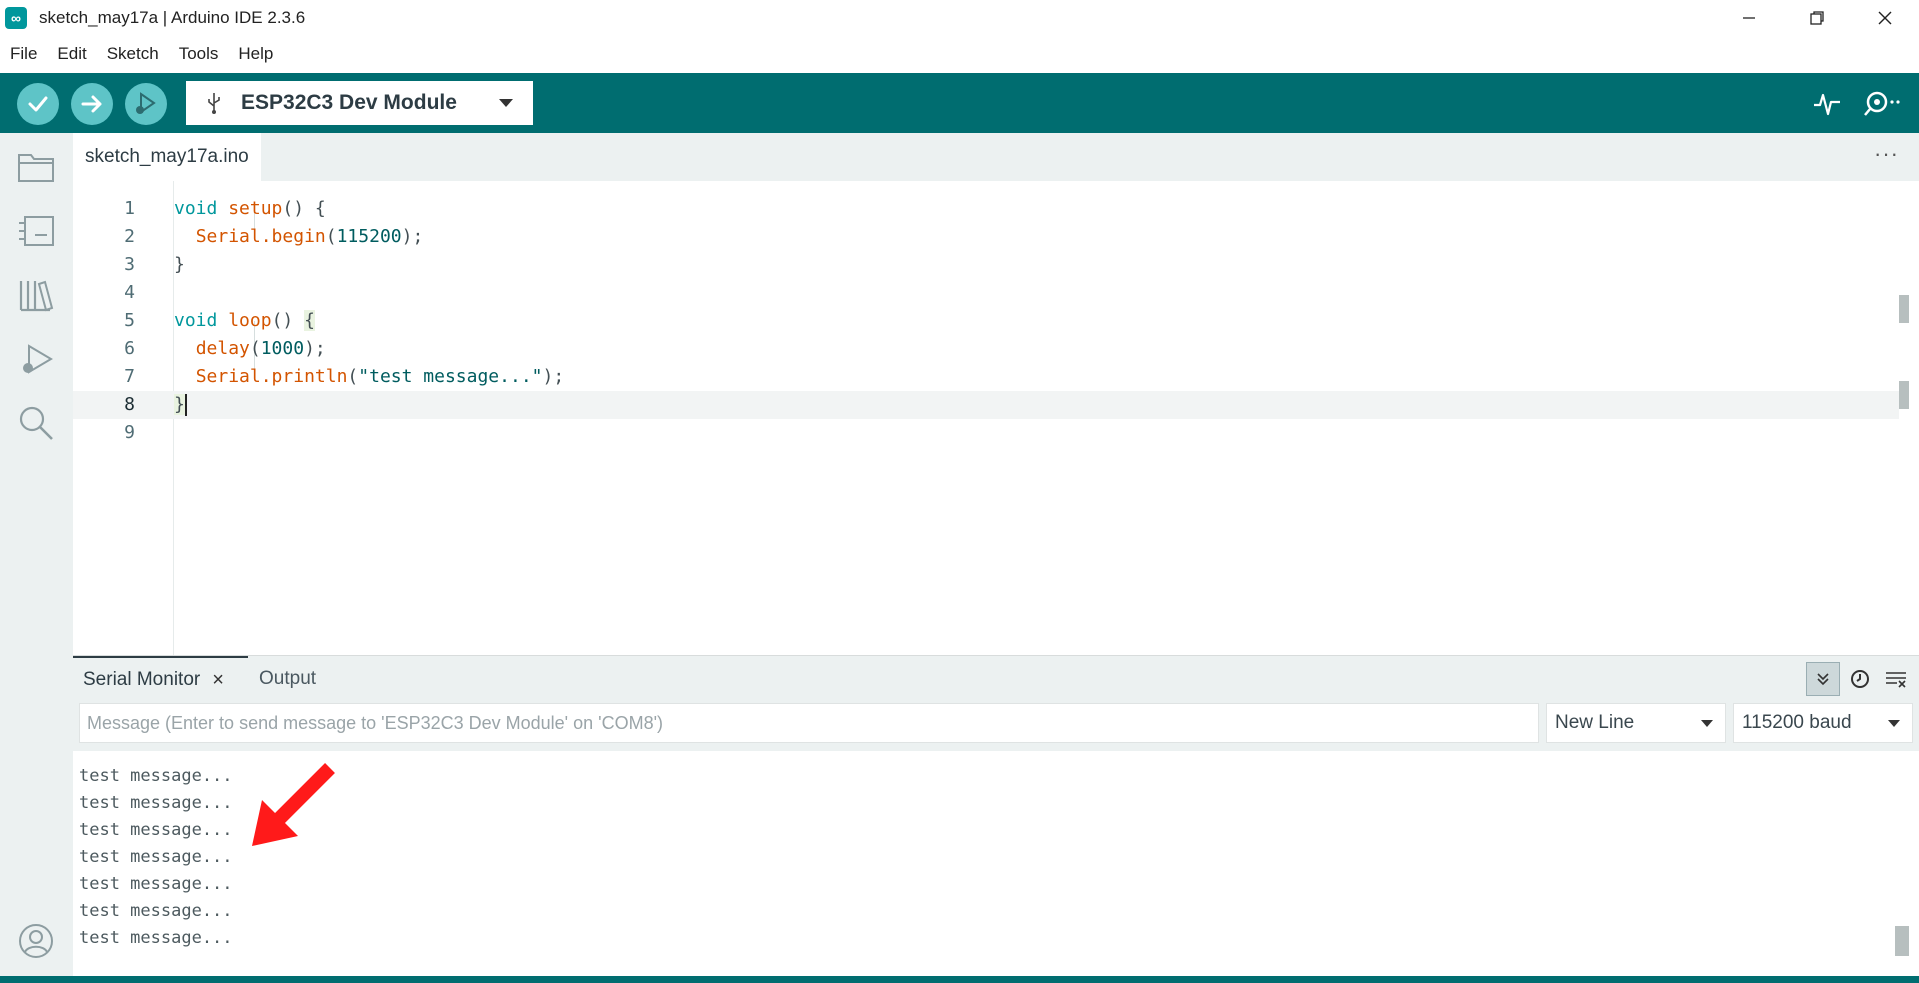 Image resolution: width=1919 pixels, height=983 pixels. What do you see at coordinates (986, 433) in the screenshot?
I see `code-line: 9` at bounding box center [986, 433].